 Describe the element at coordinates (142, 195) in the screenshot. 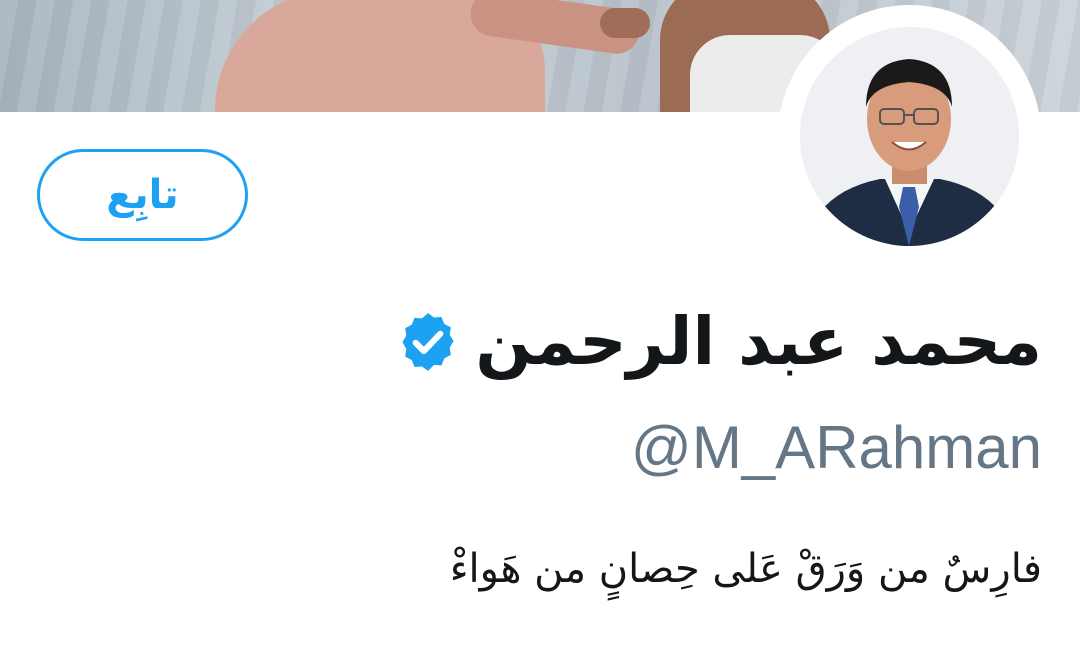

I see `follow-button: تابِع` at that location.